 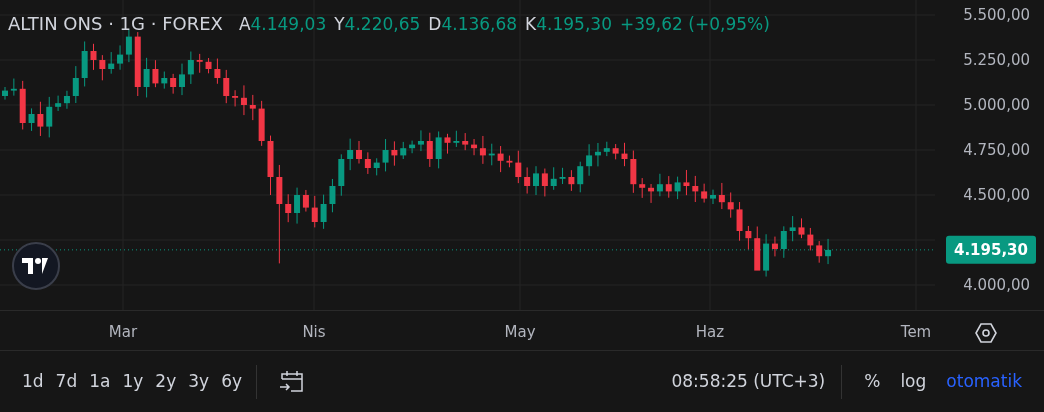 What do you see at coordinates (36, 266) in the screenshot?
I see `logo-icon` at bounding box center [36, 266].